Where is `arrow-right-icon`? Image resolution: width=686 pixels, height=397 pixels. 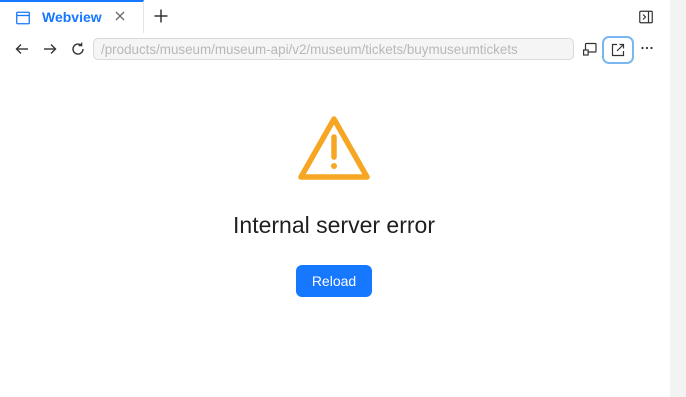
arrow-right-icon is located at coordinates (50, 49).